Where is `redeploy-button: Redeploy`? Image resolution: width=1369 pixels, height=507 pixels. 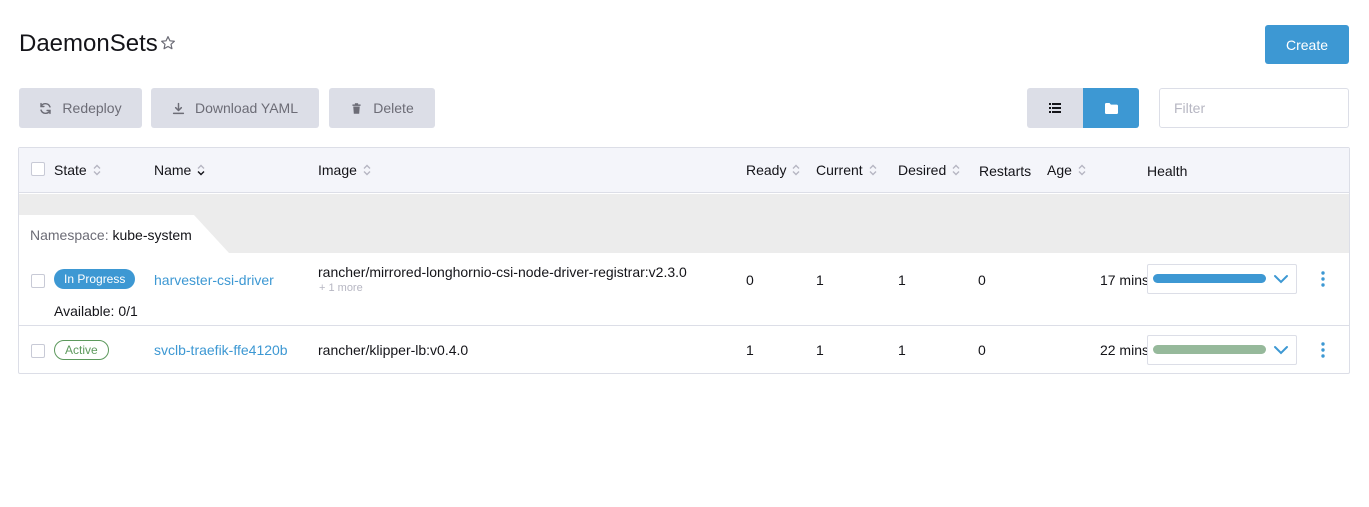 redeploy-button: Redeploy is located at coordinates (80, 108).